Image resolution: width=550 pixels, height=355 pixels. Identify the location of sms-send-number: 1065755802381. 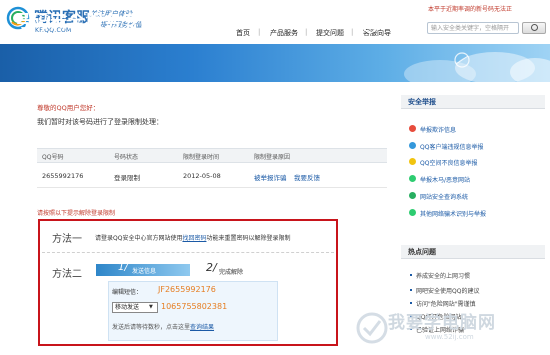
(194, 306).